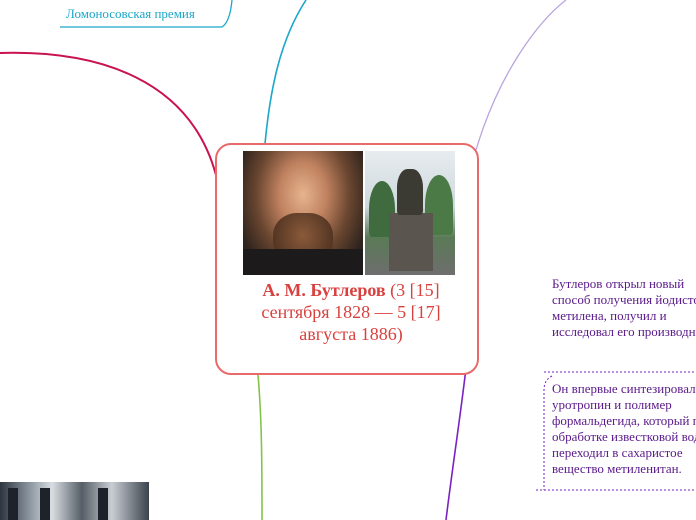 The image size is (696, 520). I want to click on monument-image, so click(410, 213).